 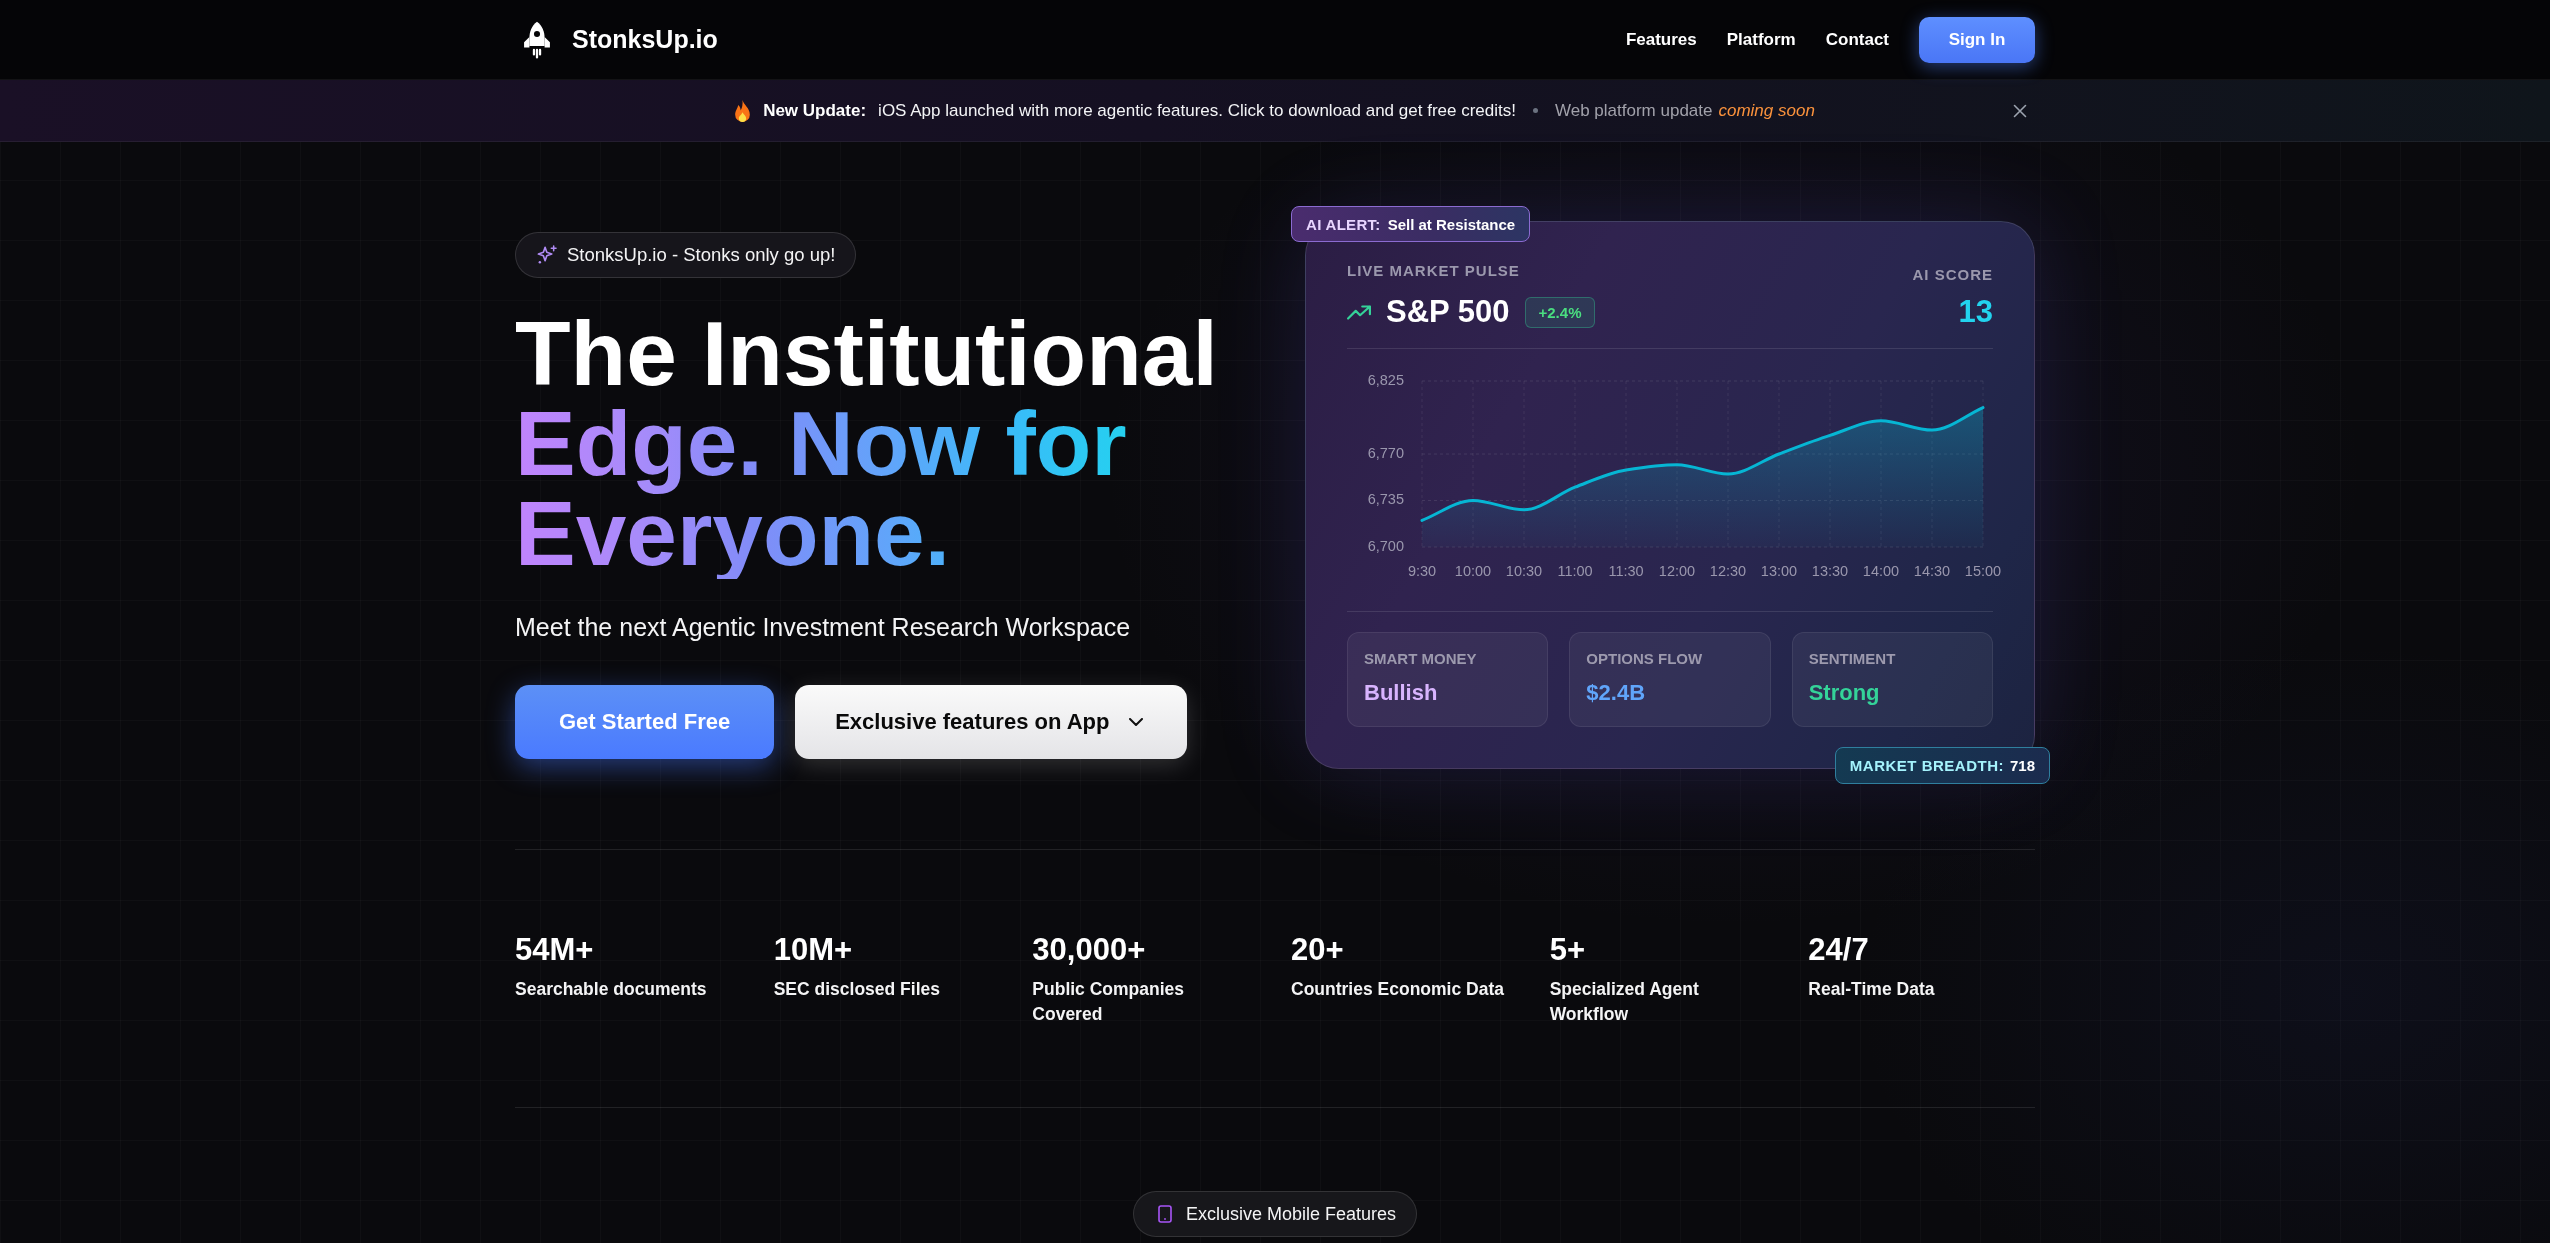 I want to click on x-axis-label: 13:00, so click(x=1779, y=570).